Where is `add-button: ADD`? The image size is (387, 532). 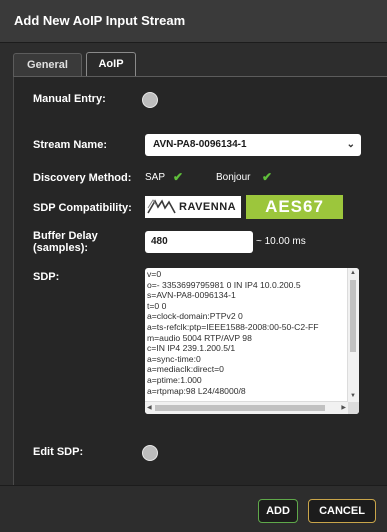
add-button: ADD is located at coordinates (278, 511).